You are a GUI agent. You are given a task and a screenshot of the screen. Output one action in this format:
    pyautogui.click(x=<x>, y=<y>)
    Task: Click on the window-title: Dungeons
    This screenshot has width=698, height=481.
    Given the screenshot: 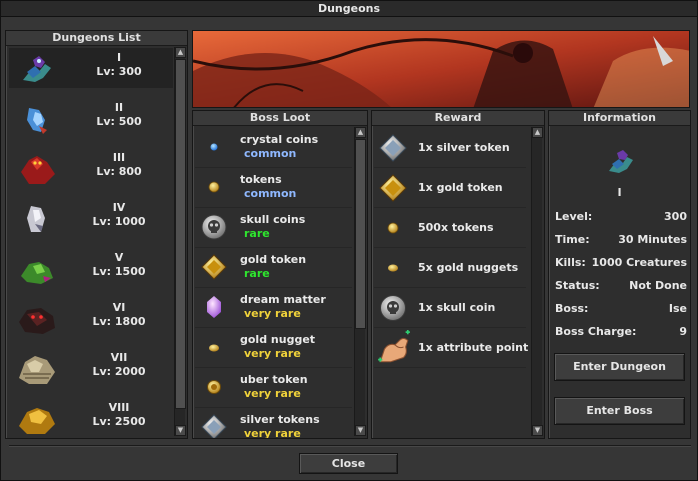 What is the action you would take?
    pyautogui.click(x=349, y=9)
    